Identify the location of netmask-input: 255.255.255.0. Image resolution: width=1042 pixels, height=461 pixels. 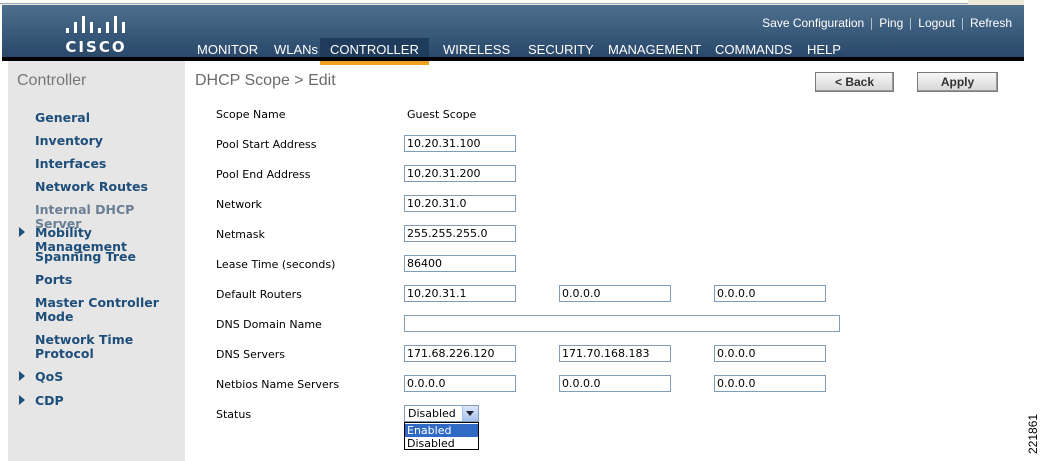
(460, 233).